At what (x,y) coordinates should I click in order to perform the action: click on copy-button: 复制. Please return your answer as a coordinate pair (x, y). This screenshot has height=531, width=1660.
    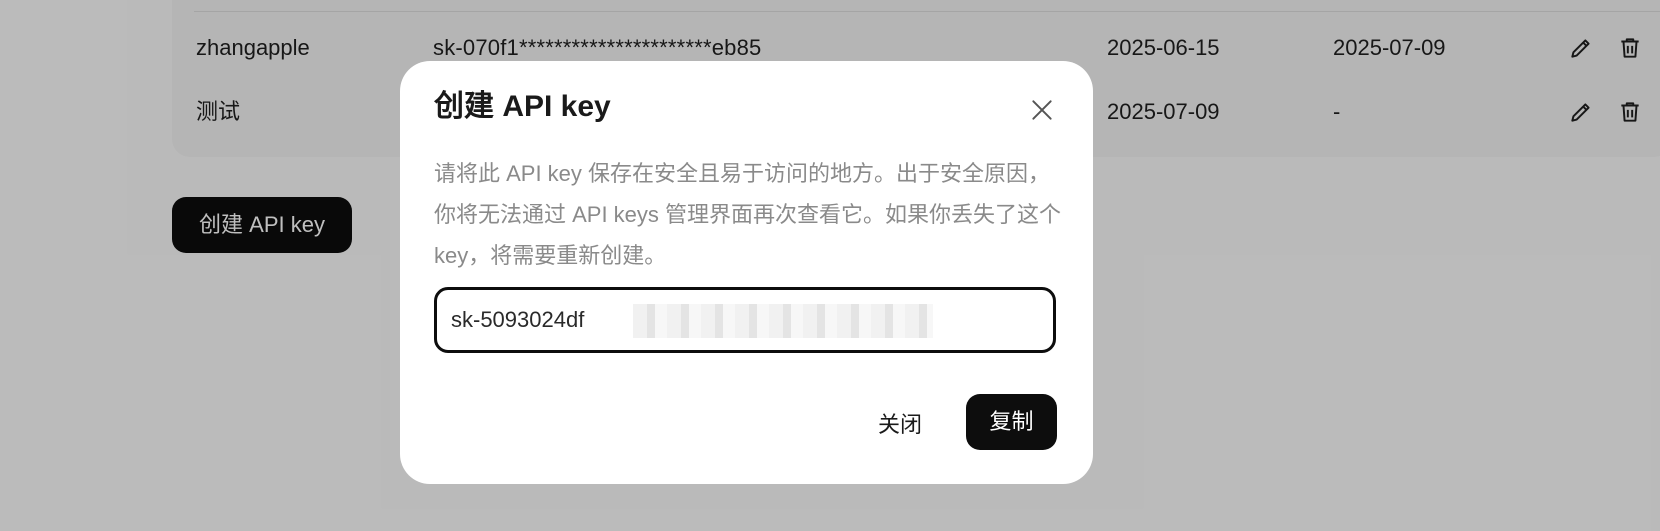
    Looking at the image, I should click on (1011, 422).